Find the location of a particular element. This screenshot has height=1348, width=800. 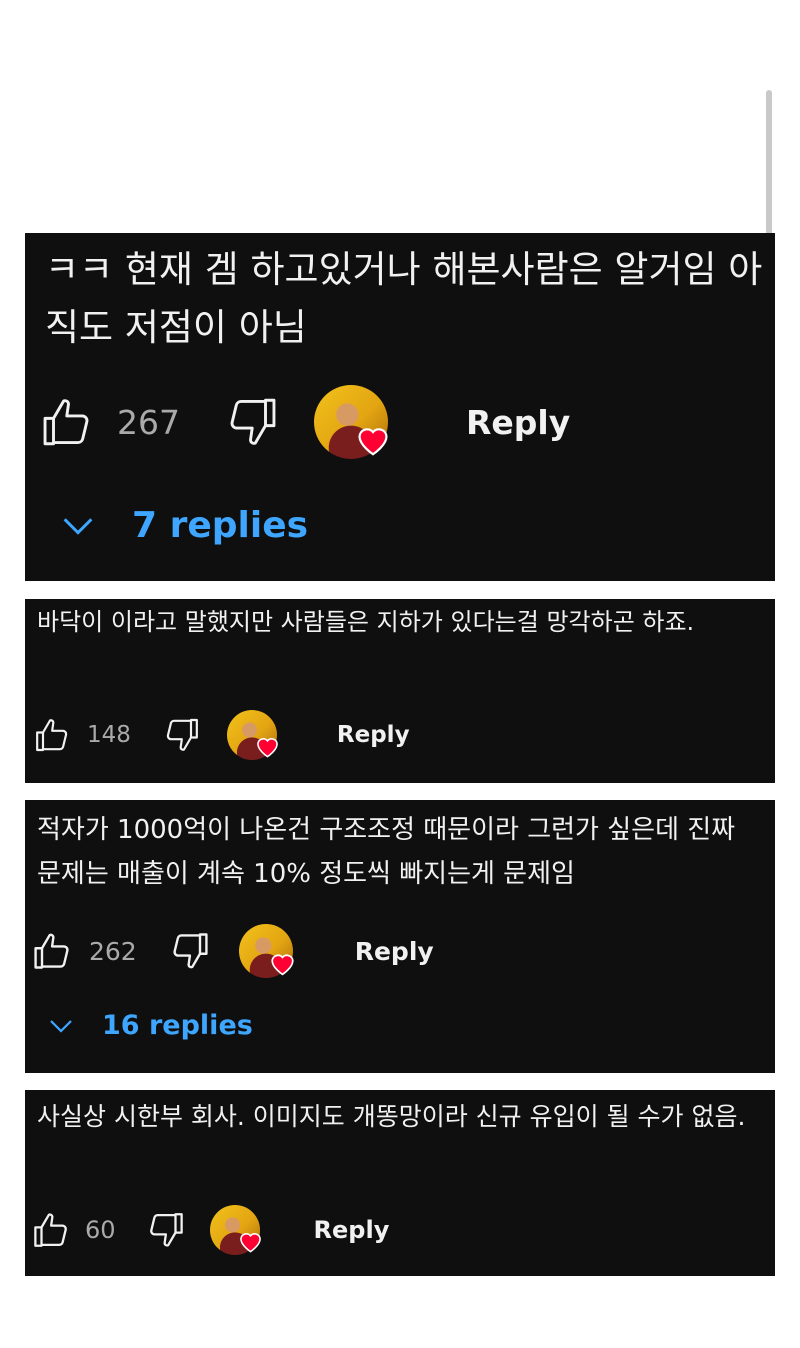

comment-actions: 262 Reply is located at coordinates (232, 951).